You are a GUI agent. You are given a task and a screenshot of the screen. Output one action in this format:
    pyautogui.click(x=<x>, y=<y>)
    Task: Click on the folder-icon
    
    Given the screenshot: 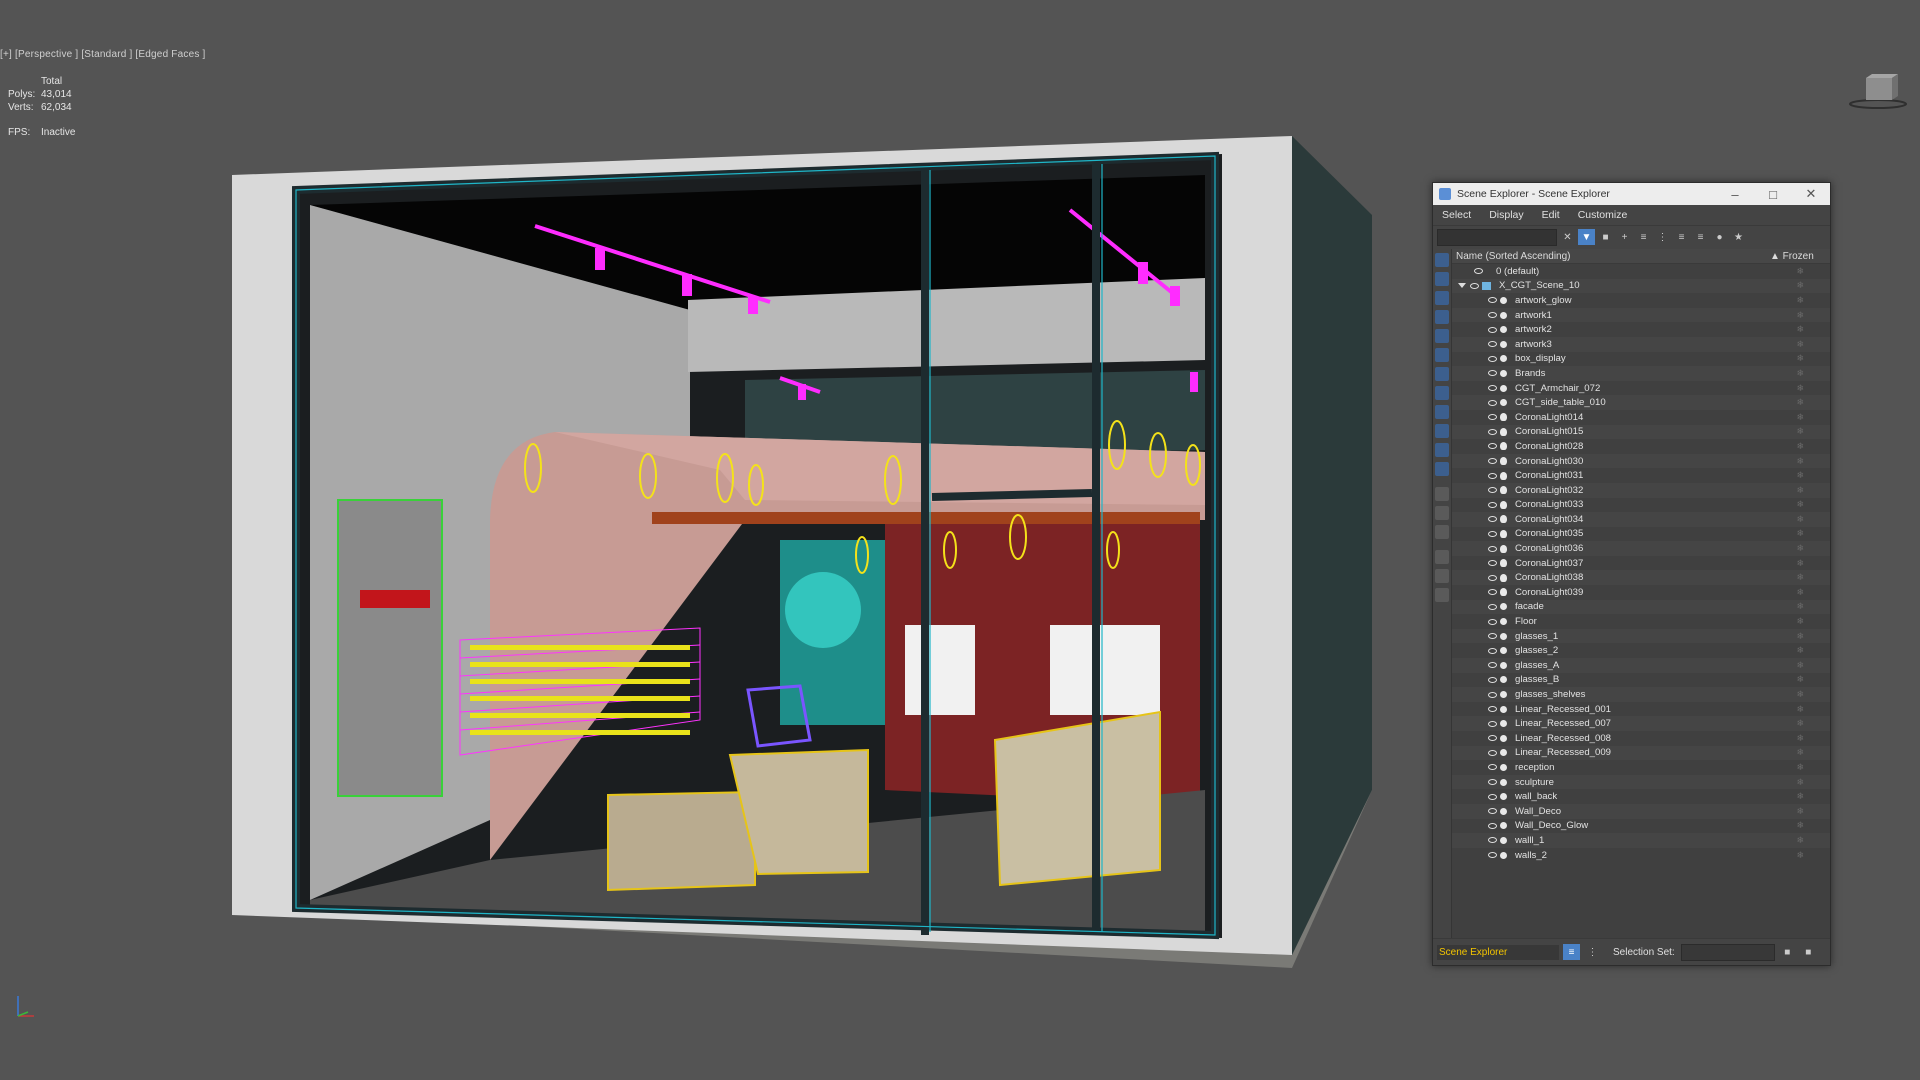 What is the action you would take?
    pyautogui.click(x=1442, y=595)
    